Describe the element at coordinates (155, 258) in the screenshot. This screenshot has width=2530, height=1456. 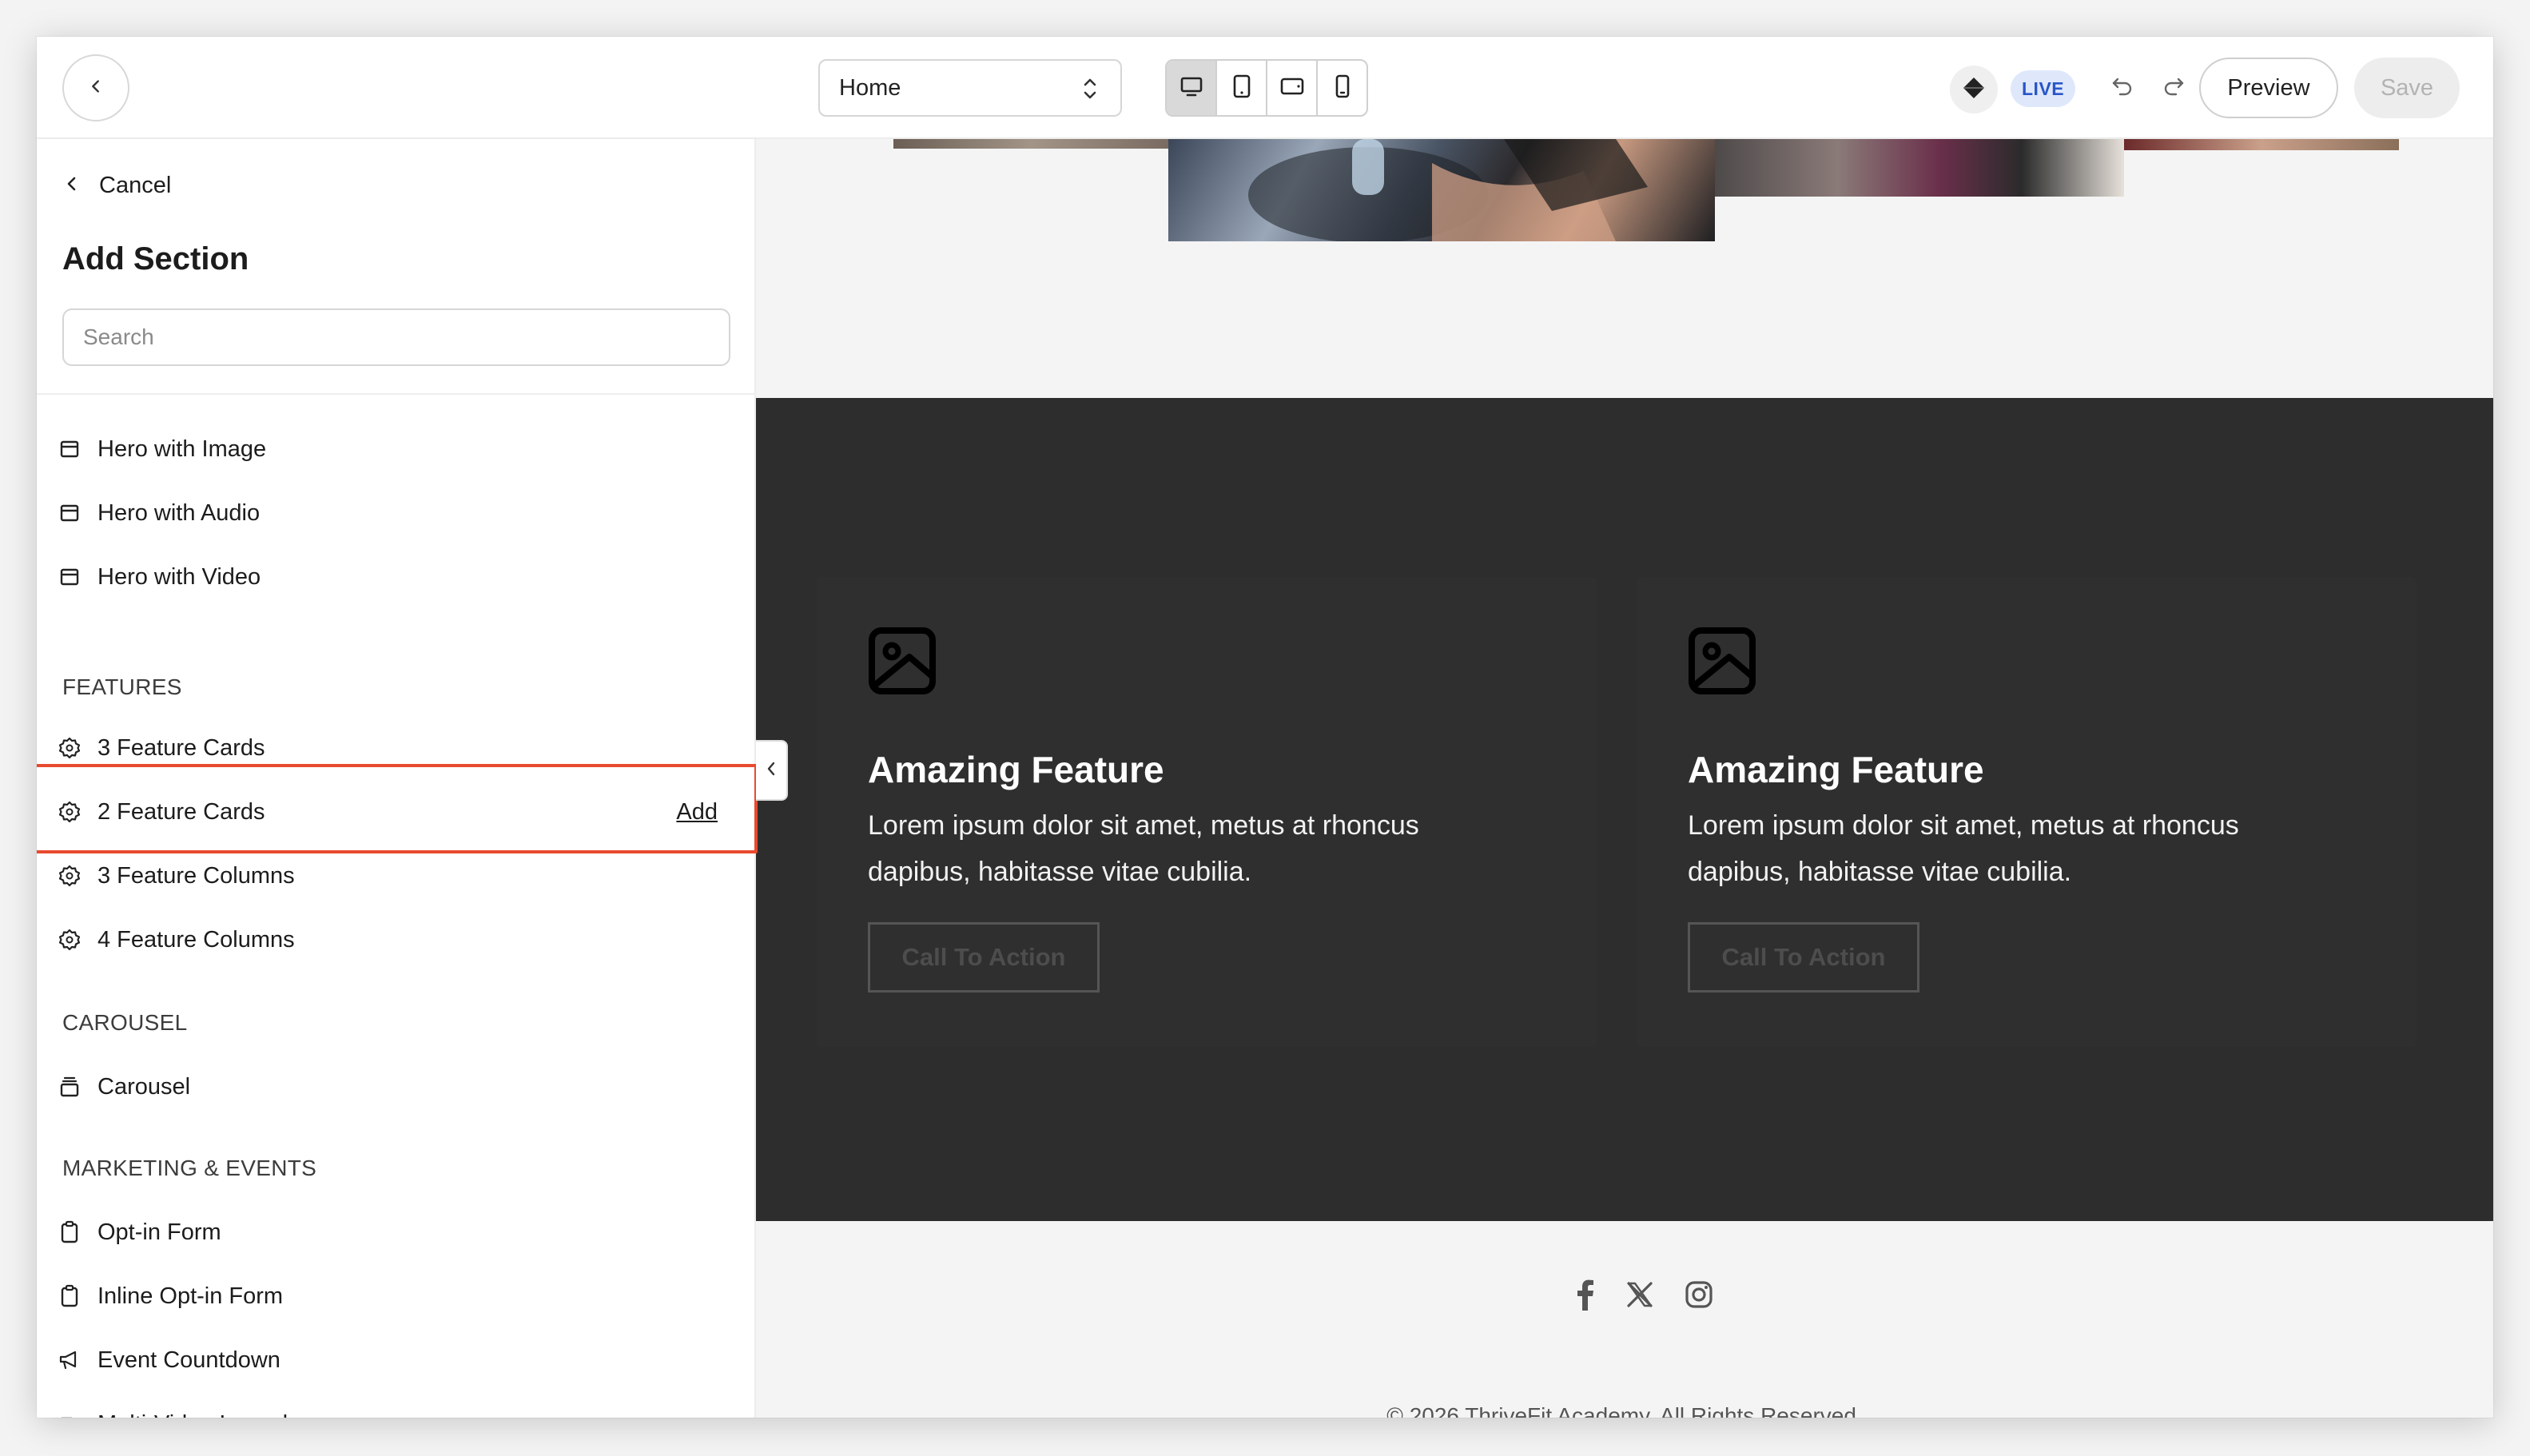
I see `panel-title: Add Section` at that location.